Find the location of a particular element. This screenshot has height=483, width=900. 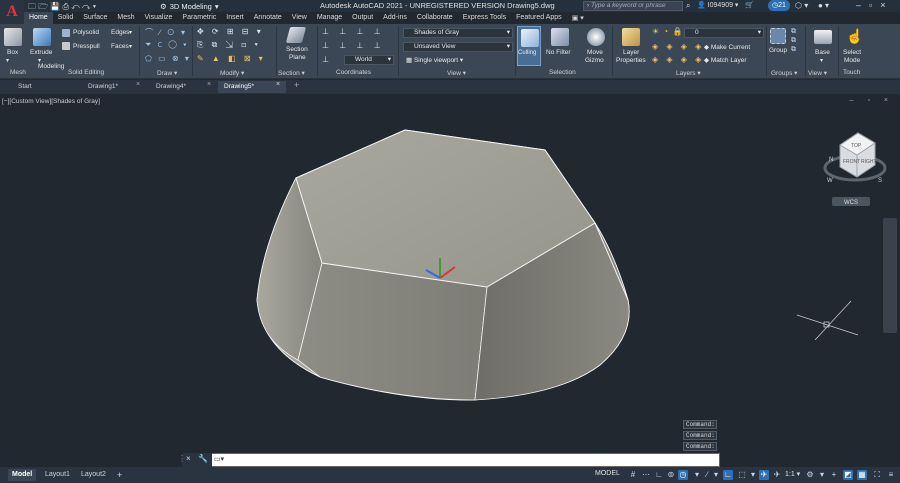

ribbon-minimize-icon: ▣ ▾ is located at coordinates (578, 18).